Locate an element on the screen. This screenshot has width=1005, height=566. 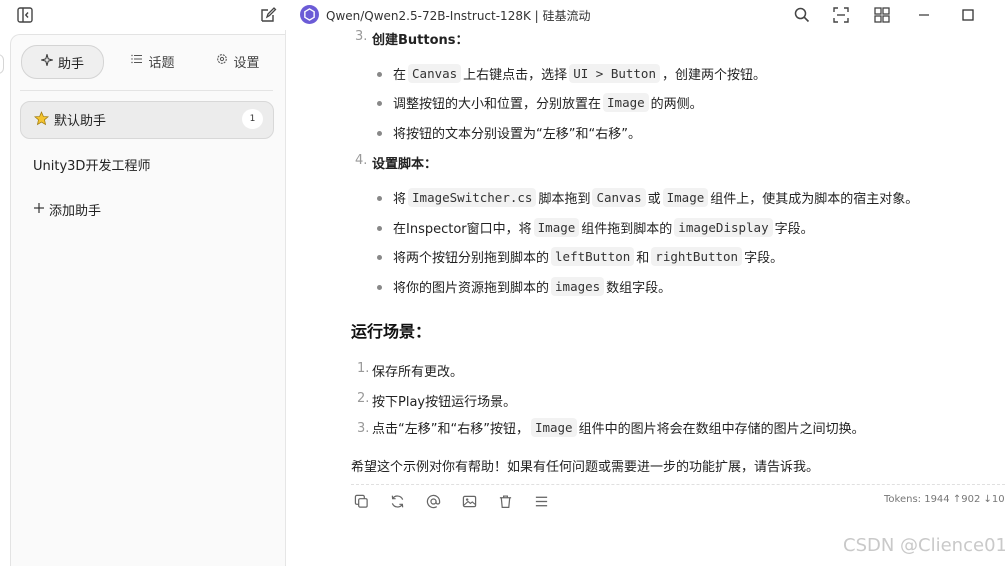
watermark: CSDN @Clience01 is located at coordinates (924, 545).